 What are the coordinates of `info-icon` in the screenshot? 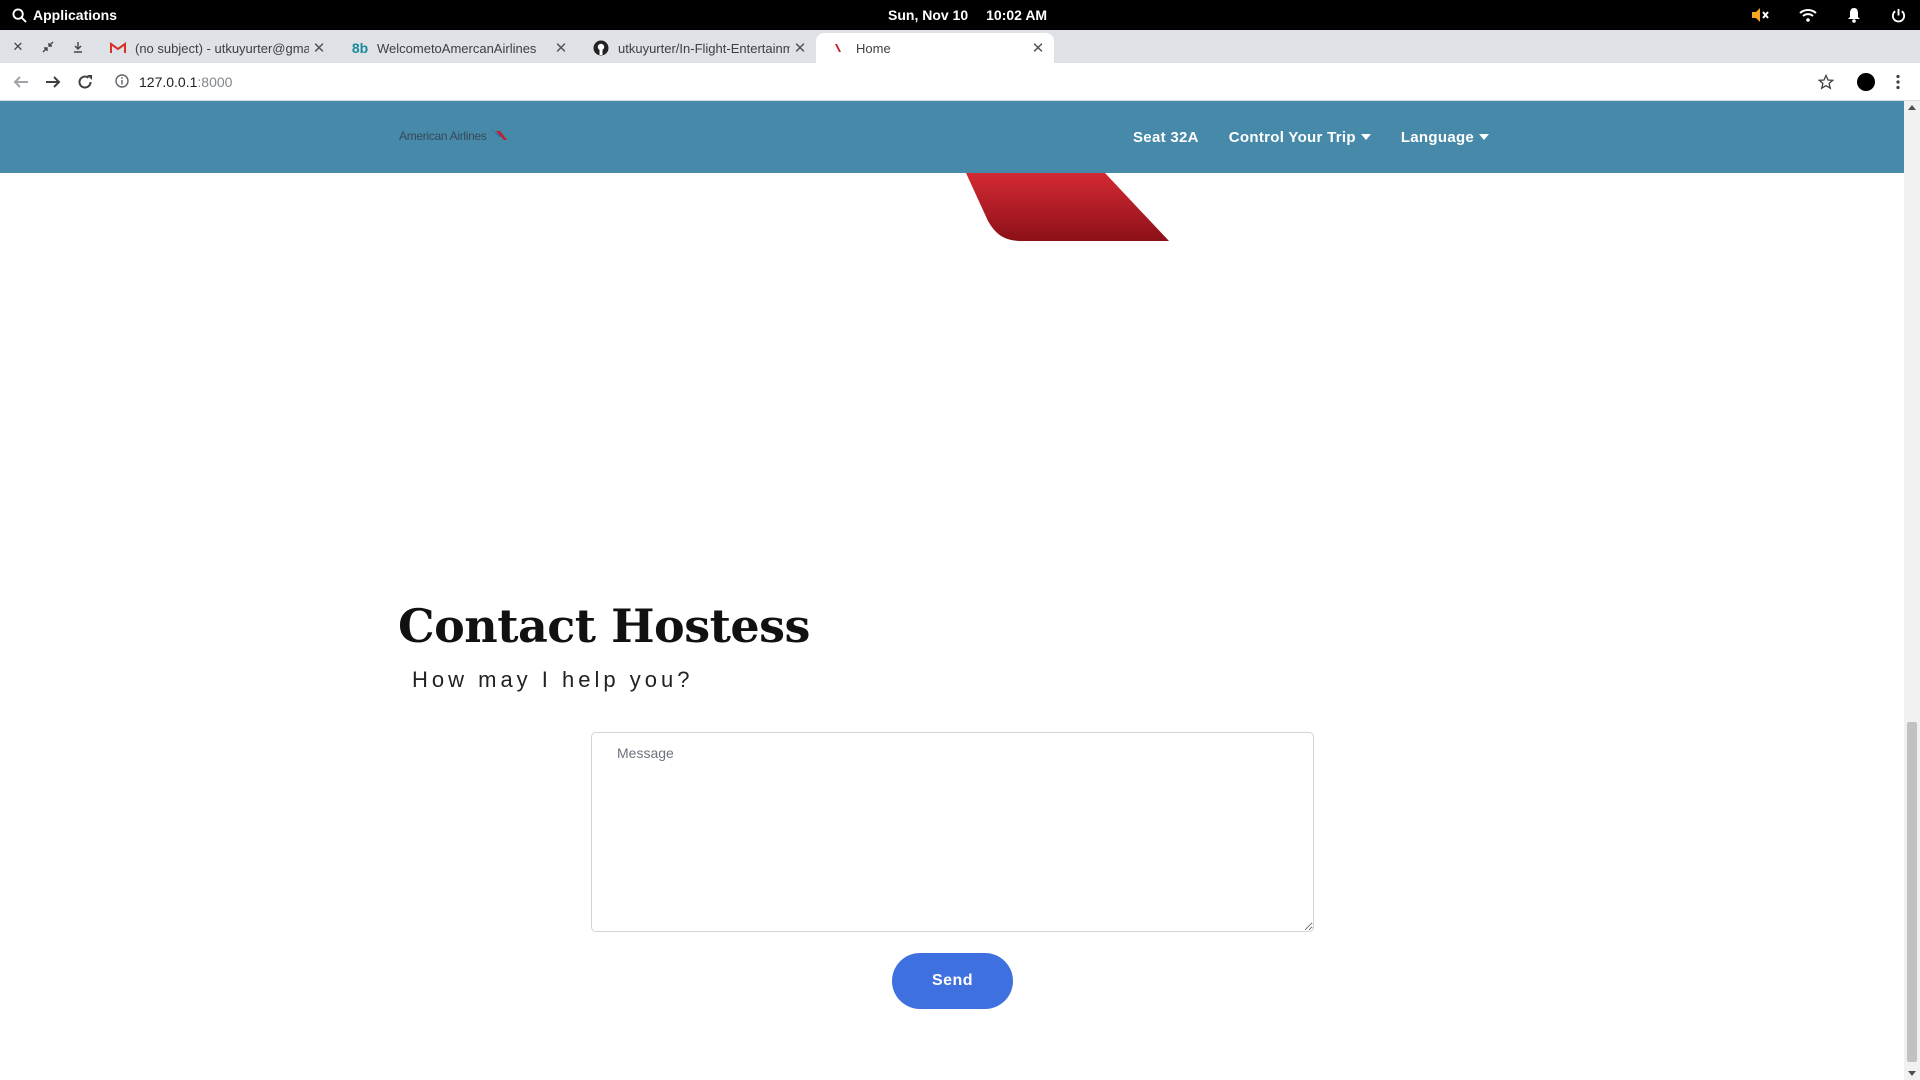 It's located at (122, 82).